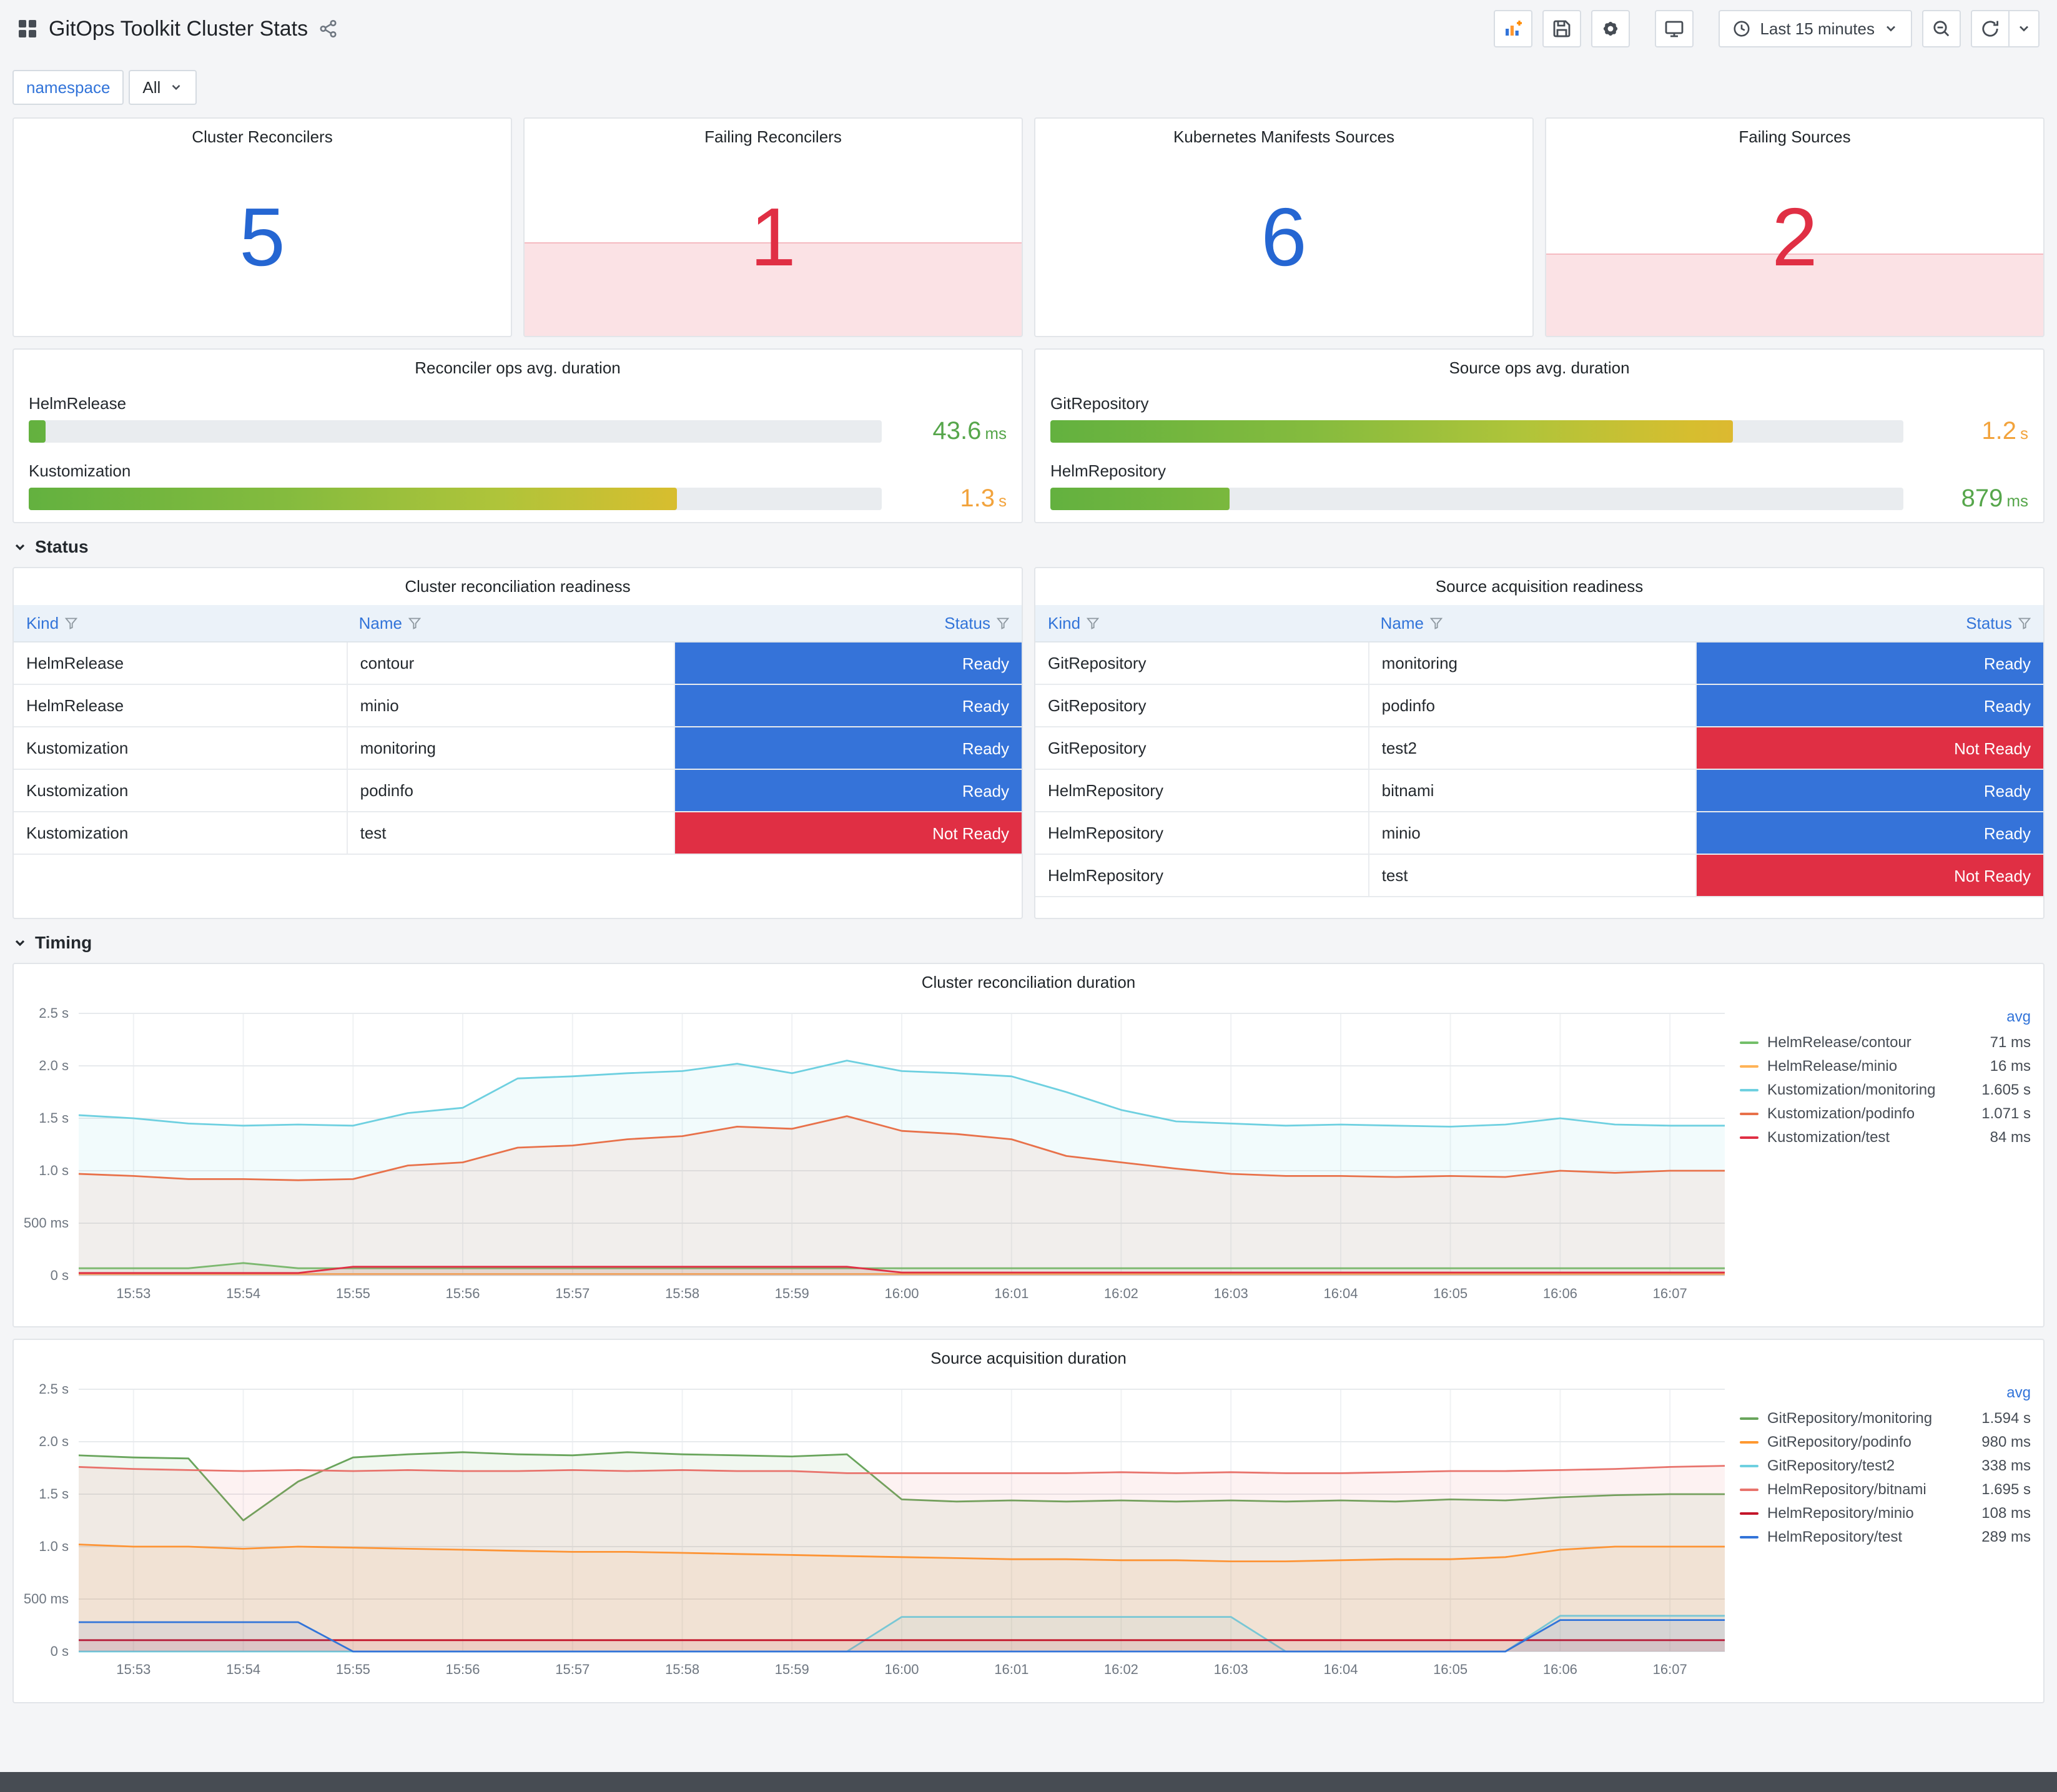  I want to click on legend-item: HelmRepository/minio 108 ms, so click(1885, 1513).